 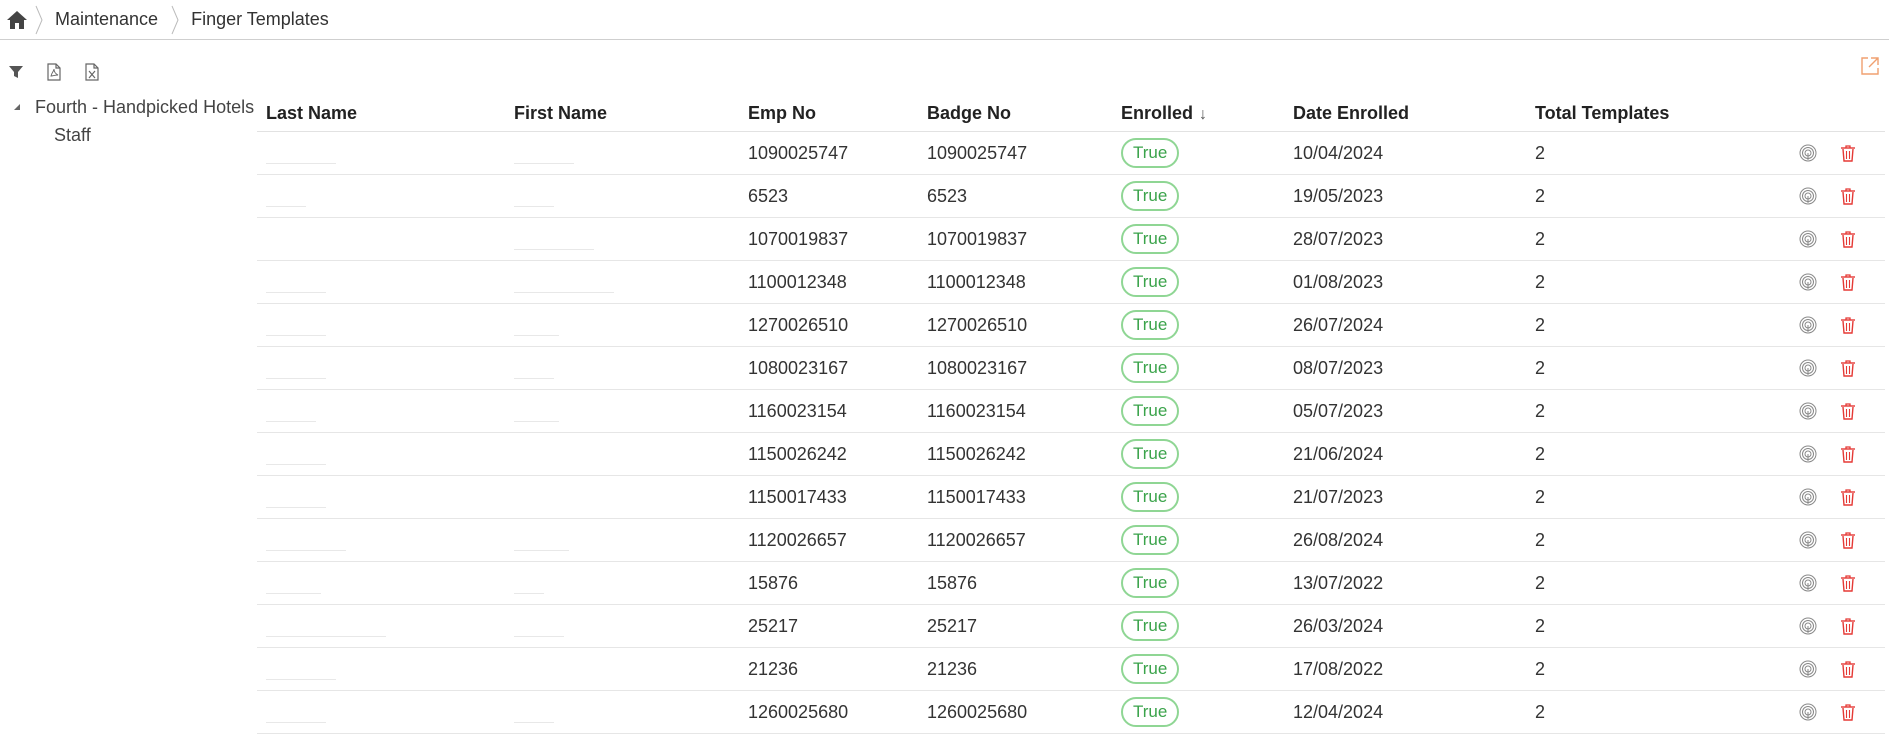 I want to click on filter-button, so click(x=16, y=72).